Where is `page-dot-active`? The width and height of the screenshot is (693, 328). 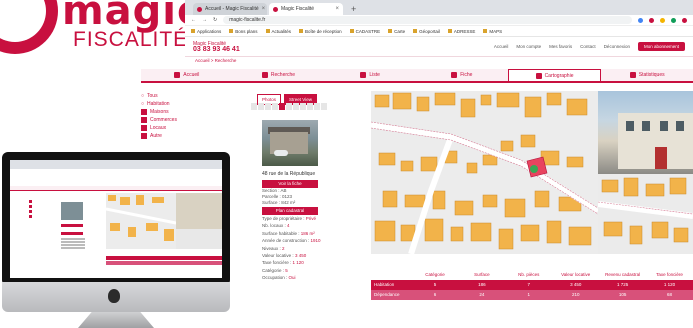 page-dot-active is located at coordinates (282, 106).